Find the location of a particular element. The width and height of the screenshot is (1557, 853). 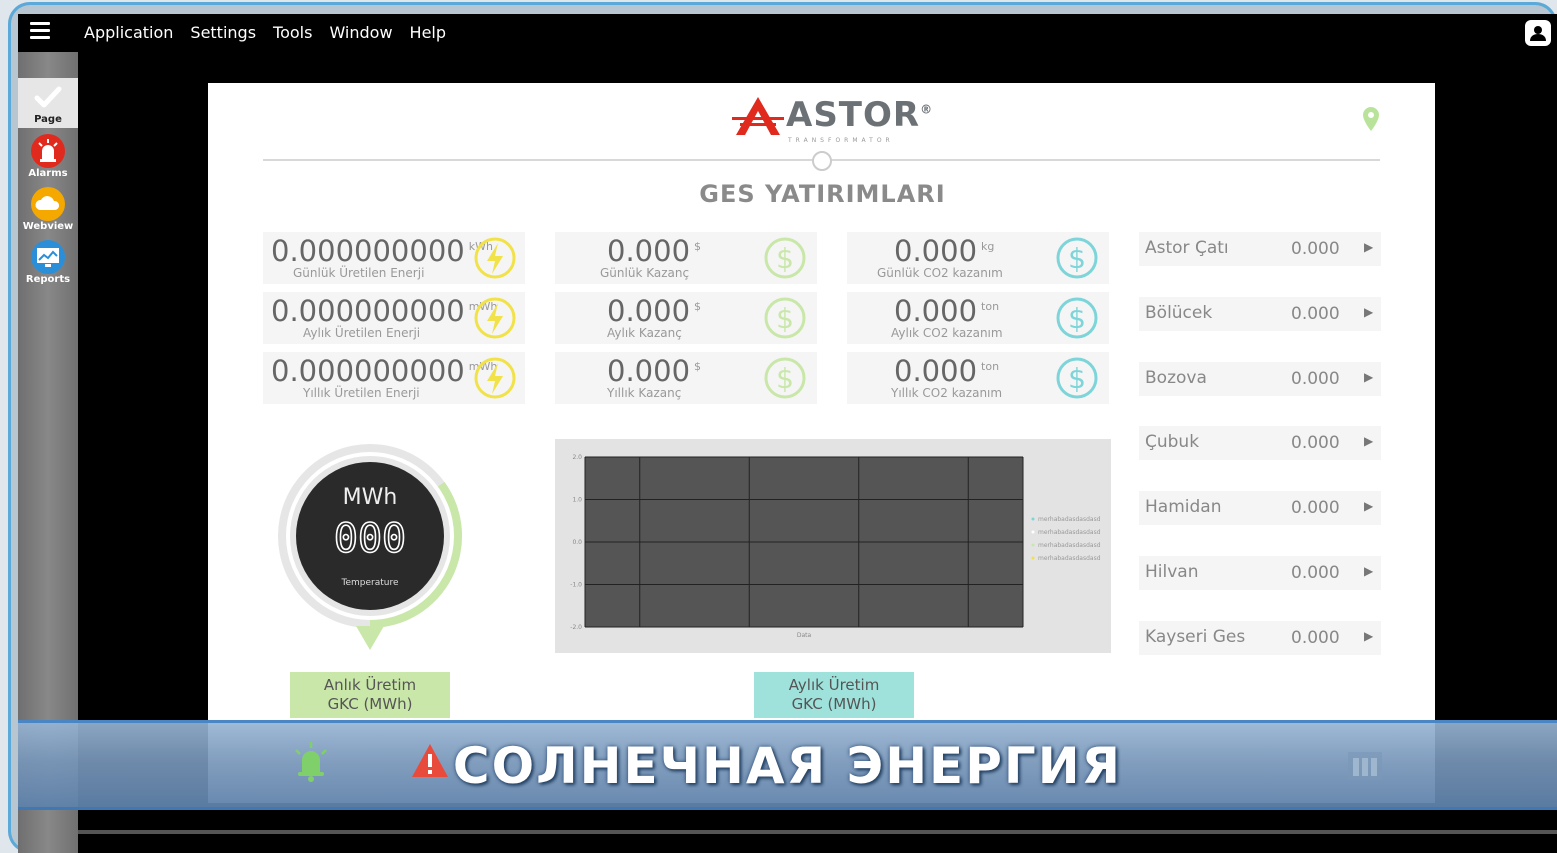

y-tick-label: 0.0 is located at coordinates (577, 542).